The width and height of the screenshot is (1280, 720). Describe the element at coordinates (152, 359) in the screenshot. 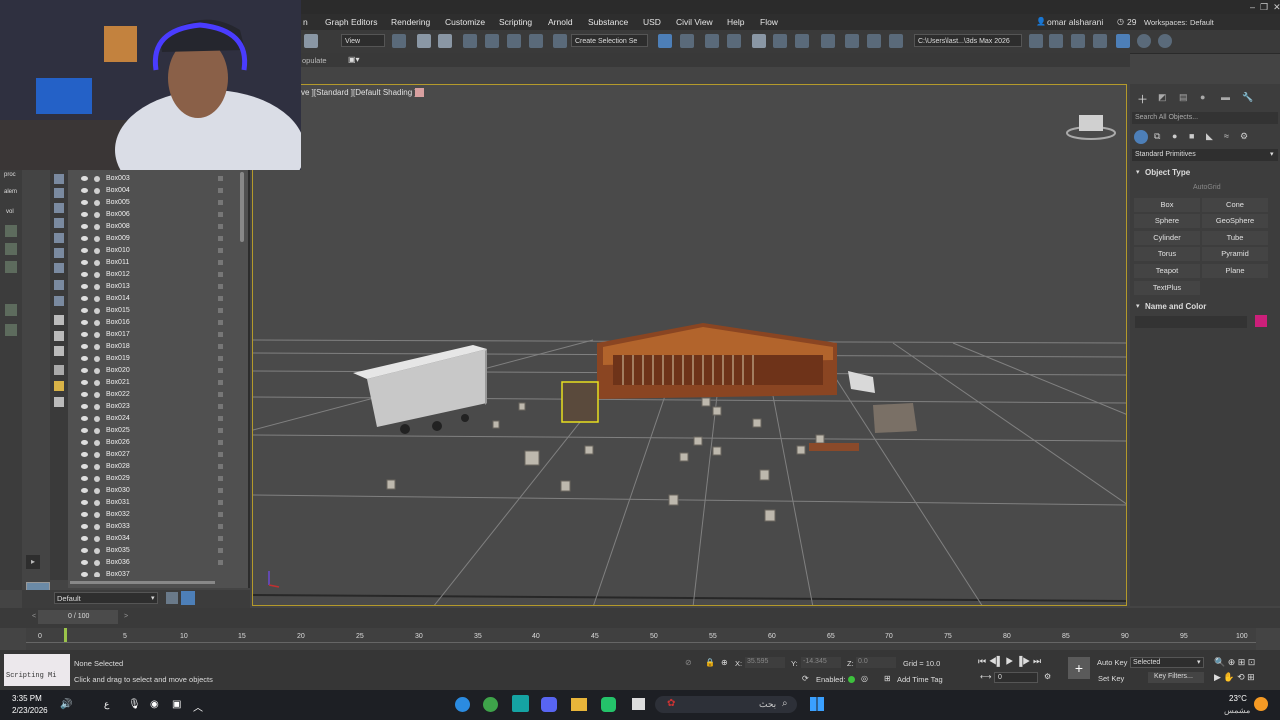

I see `list-item: Box019` at that location.